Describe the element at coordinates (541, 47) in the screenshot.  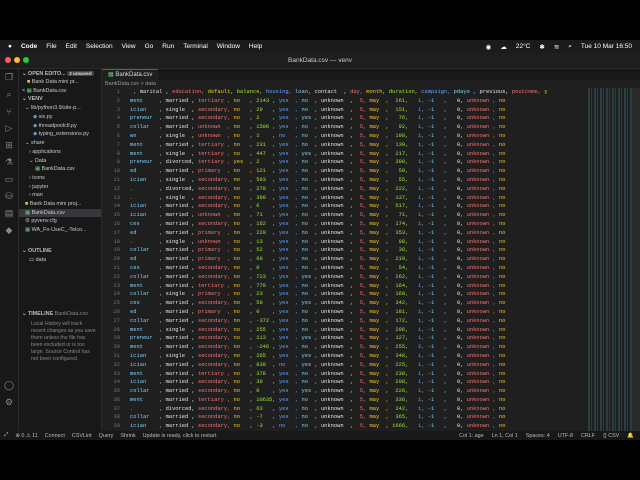
I see `bluetooth-icon: ✱` at that location.